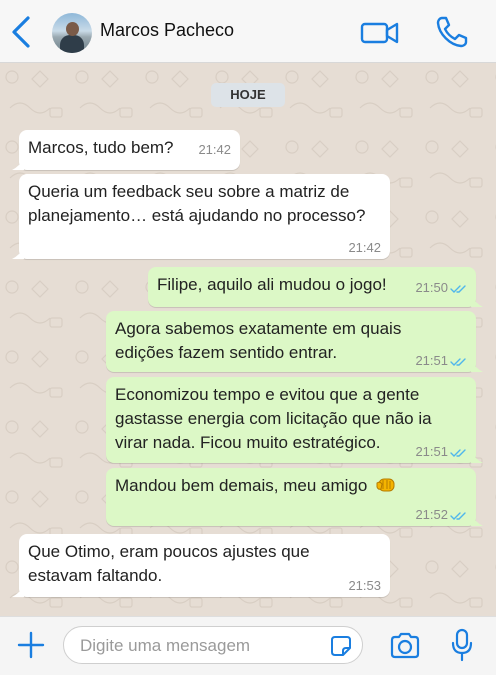  I want to click on chevron-left-icon, so click(22, 32).